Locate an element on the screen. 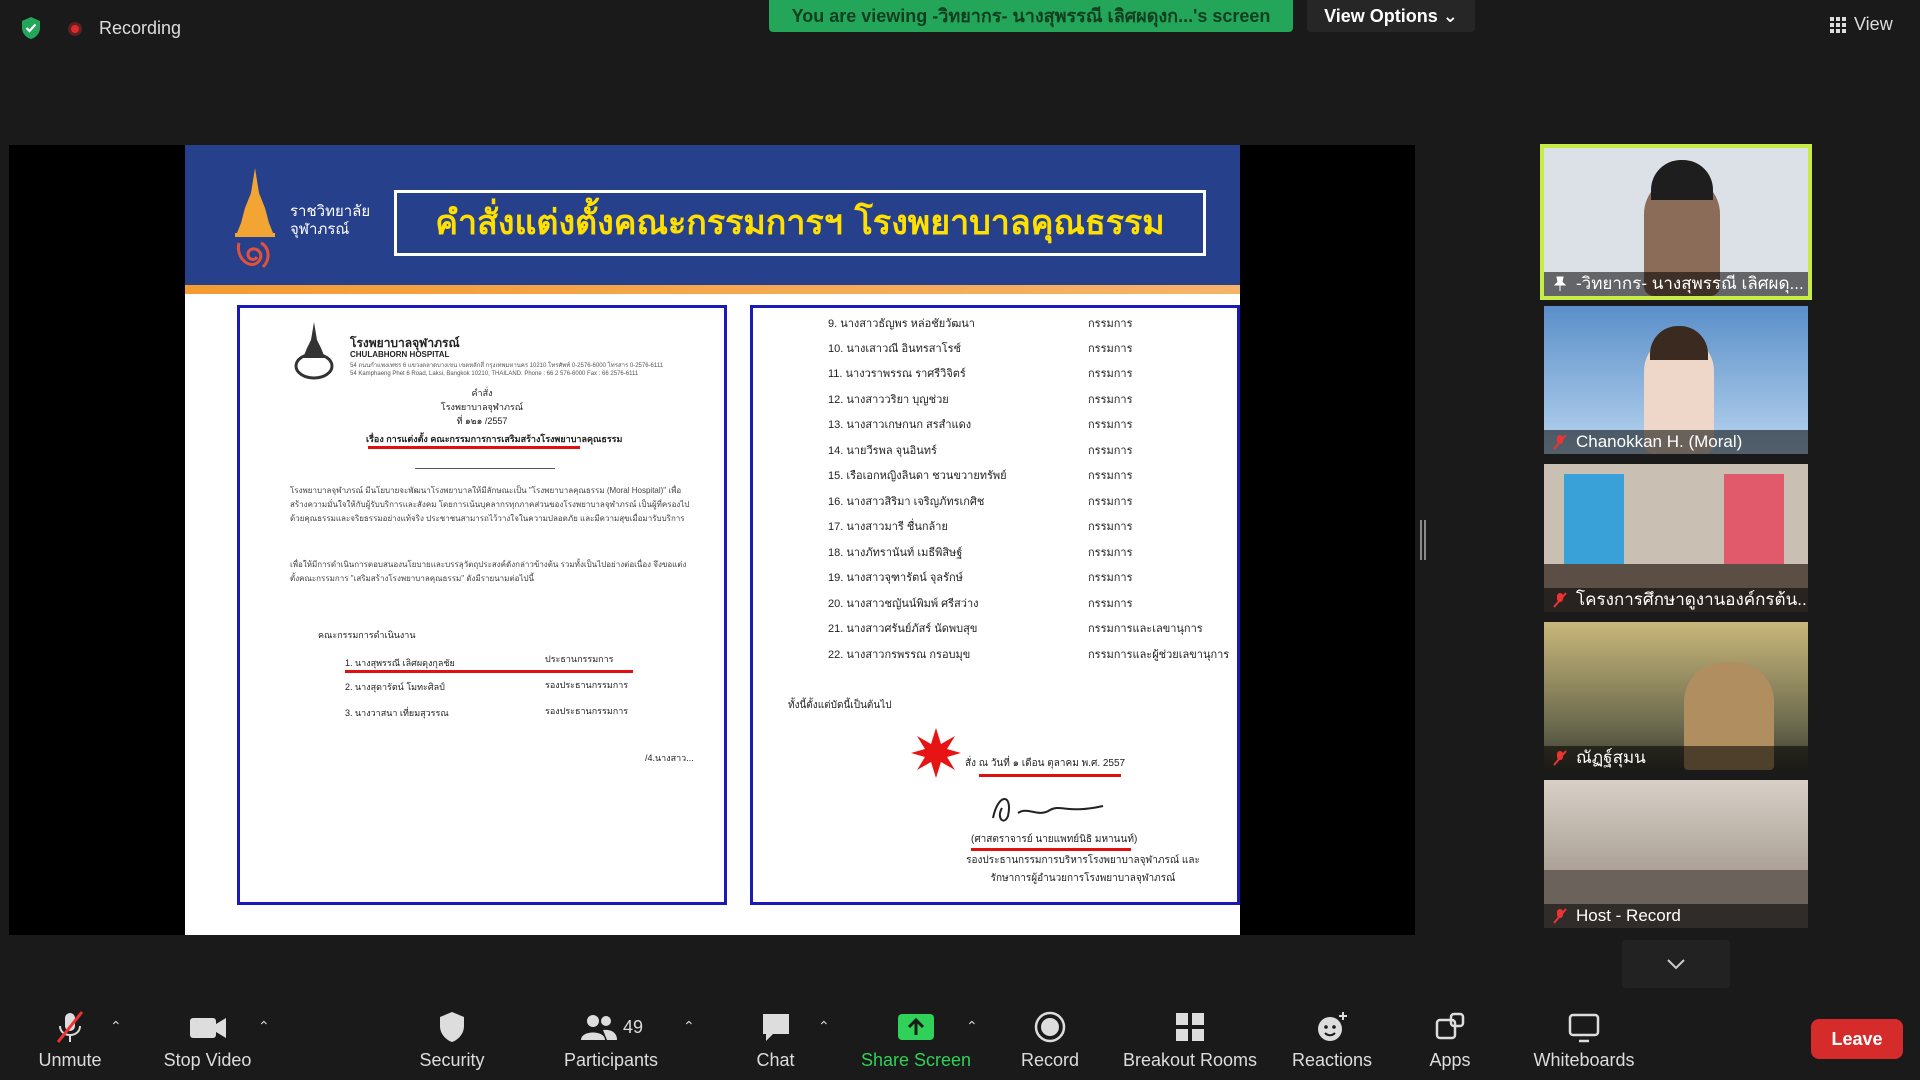  security-label: Security is located at coordinates (452, 1060).